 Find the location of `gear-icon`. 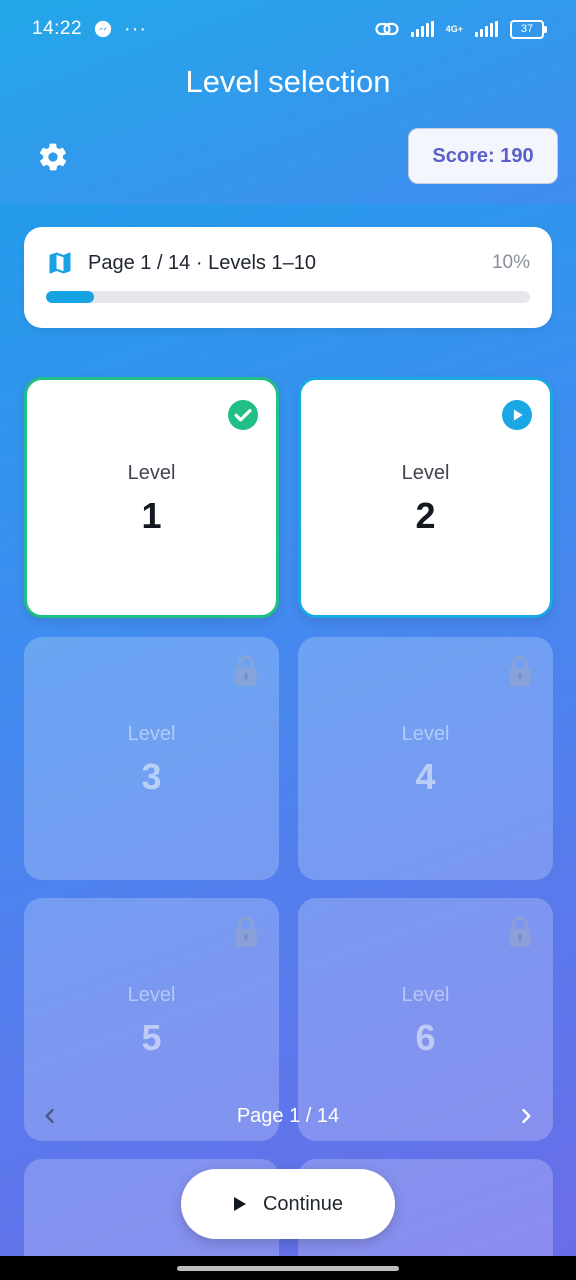

gear-icon is located at coordinates (53, 157).